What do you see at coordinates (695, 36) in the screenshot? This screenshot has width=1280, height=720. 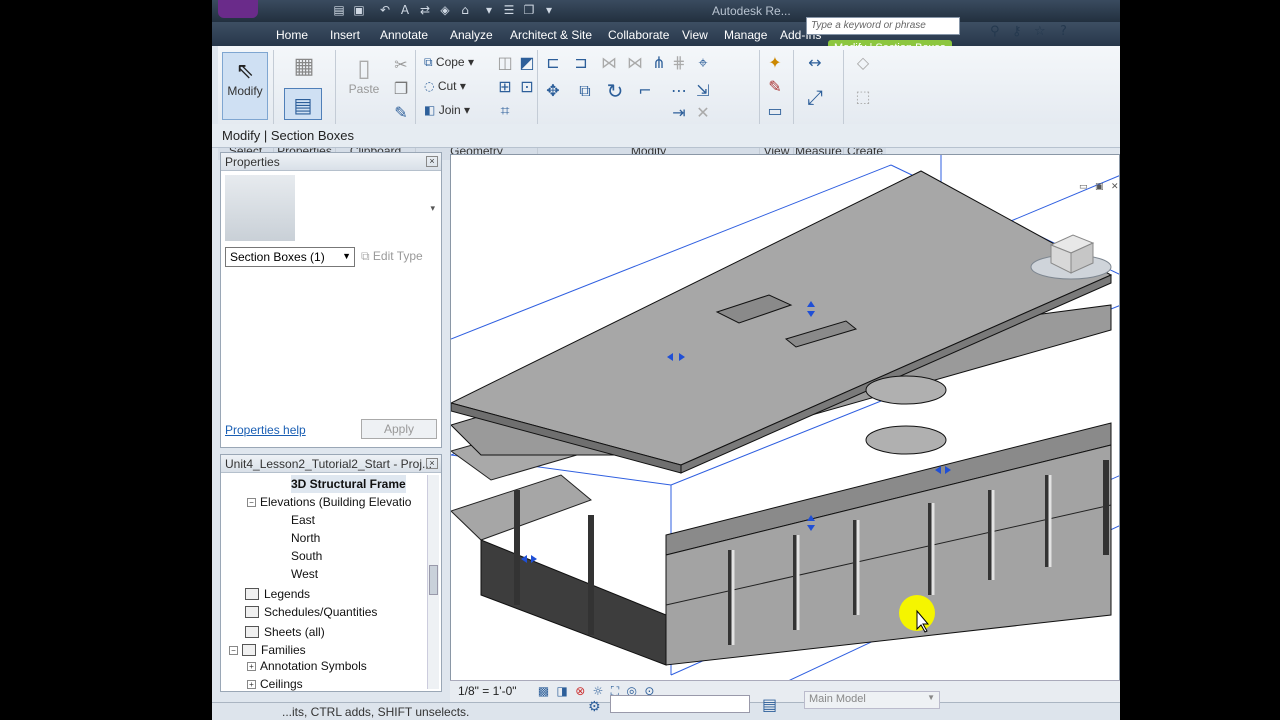 I see `tab-view: View` at bounding box center [695, 36].